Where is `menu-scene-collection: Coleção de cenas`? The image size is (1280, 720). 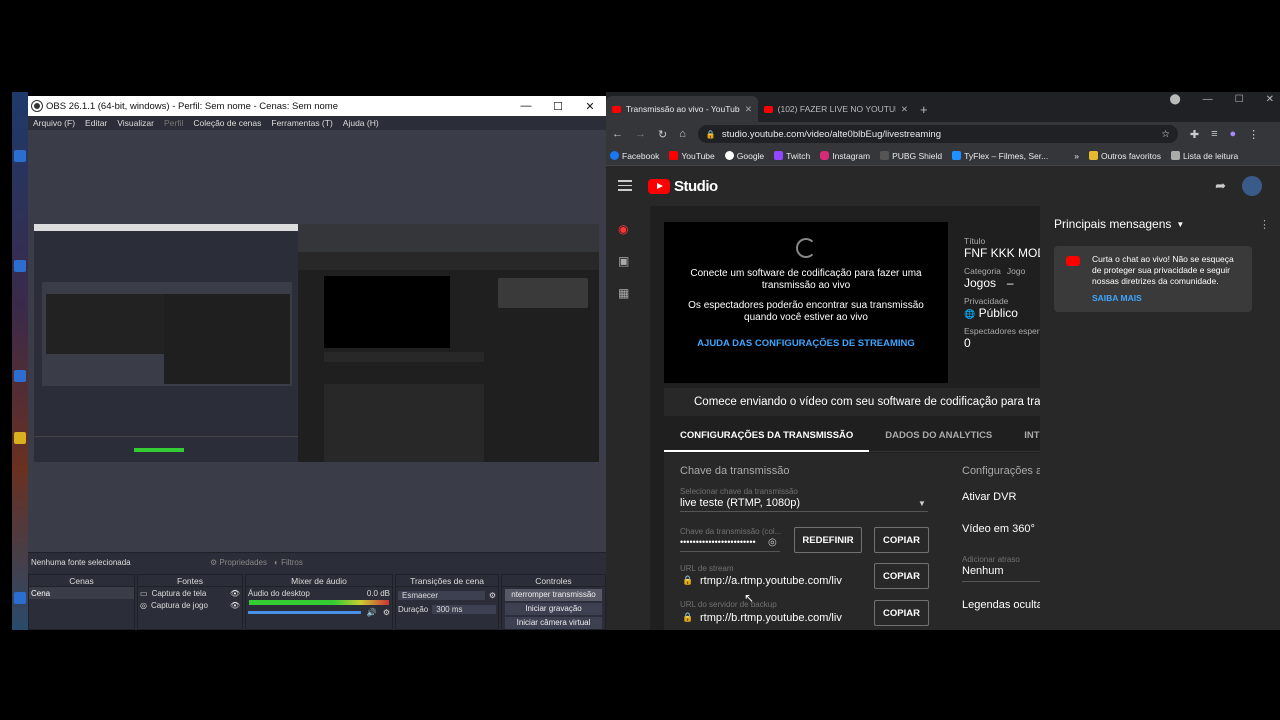
menu-scene-collection: Coleção de cenas is located at coordinates (227, 123).